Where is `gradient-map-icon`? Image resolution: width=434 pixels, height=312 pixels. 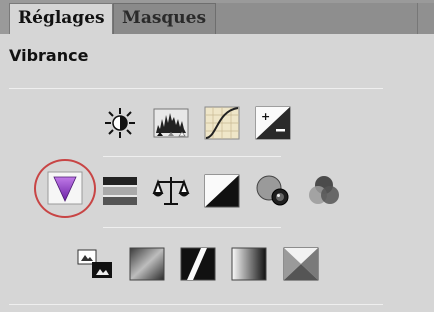 gradient-map-icon is located at coordinates (249, 264).